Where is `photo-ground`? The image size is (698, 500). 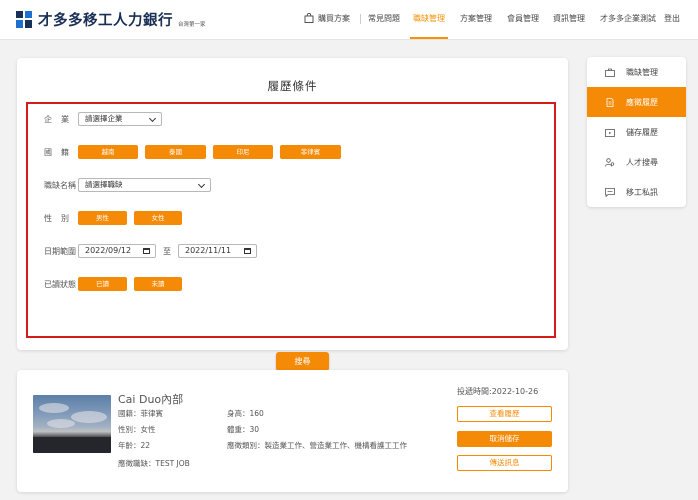 photo-ground is located at coordinates (72, 445).